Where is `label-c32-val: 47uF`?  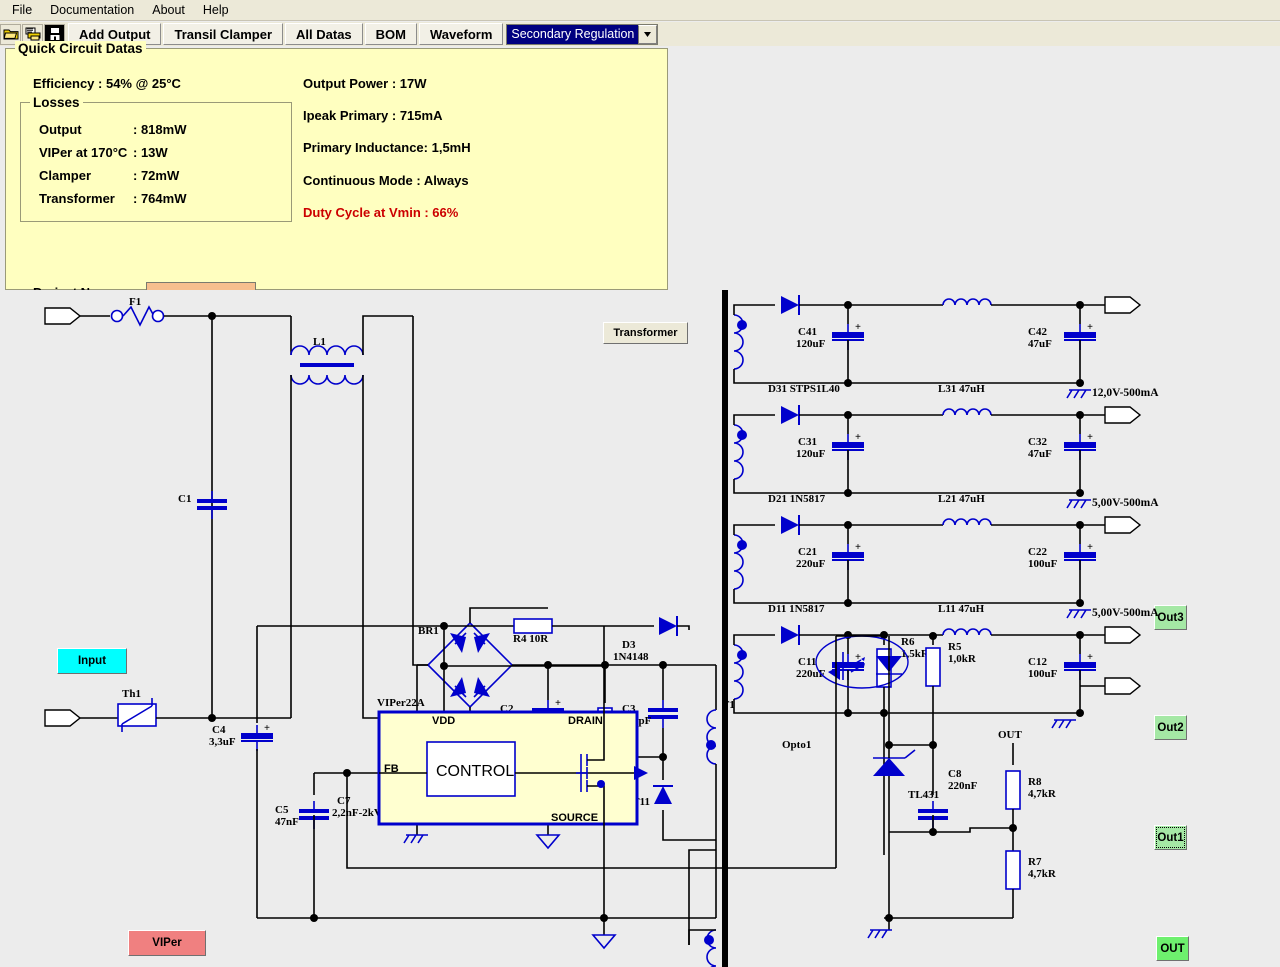 label-c32-val: 47uF is located at coordinates (1040, 454).